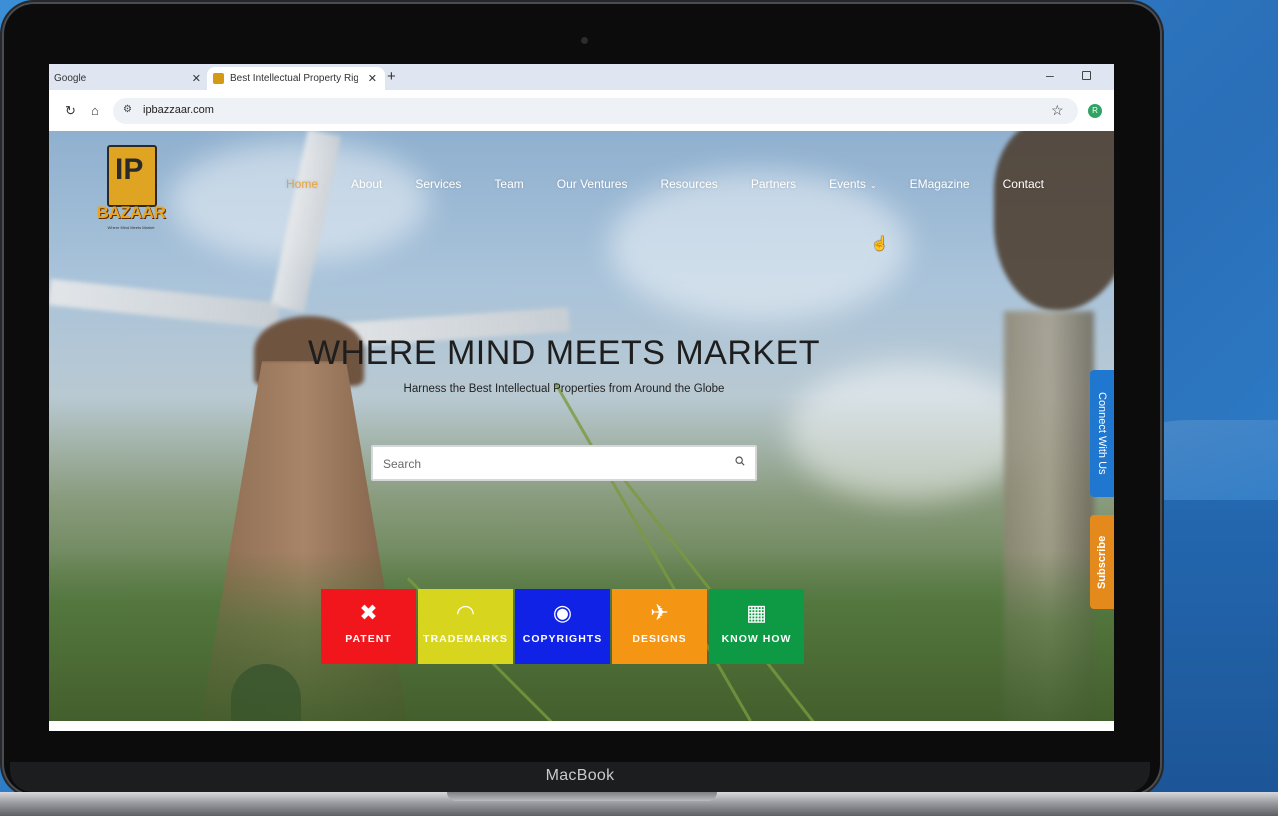 Image resolution: width=1278 pixels, height=816 pixels. Describe the element at coordinates (773, 184) in the screenshot. I see `nav-item-partners: Partners` at that location.